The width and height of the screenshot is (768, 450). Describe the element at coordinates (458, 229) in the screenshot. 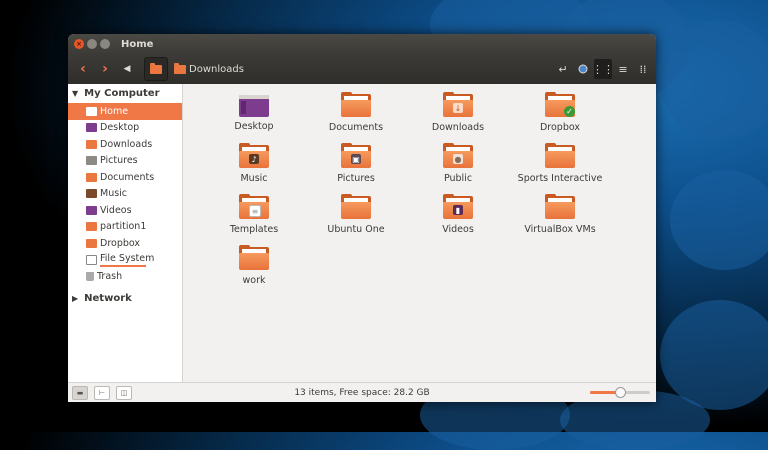

I see `file-name: Videos` at that location.